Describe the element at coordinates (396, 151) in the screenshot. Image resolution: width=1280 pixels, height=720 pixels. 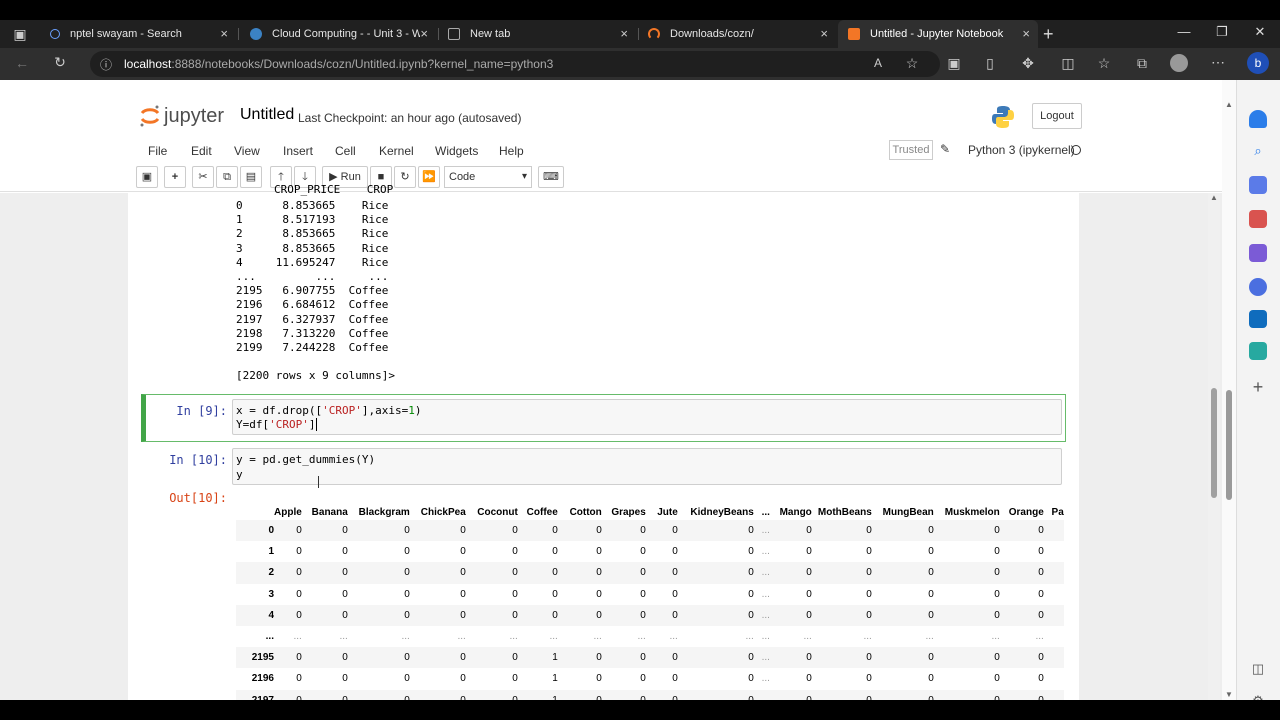
I see `menu-kernel: Kernel` at that location.